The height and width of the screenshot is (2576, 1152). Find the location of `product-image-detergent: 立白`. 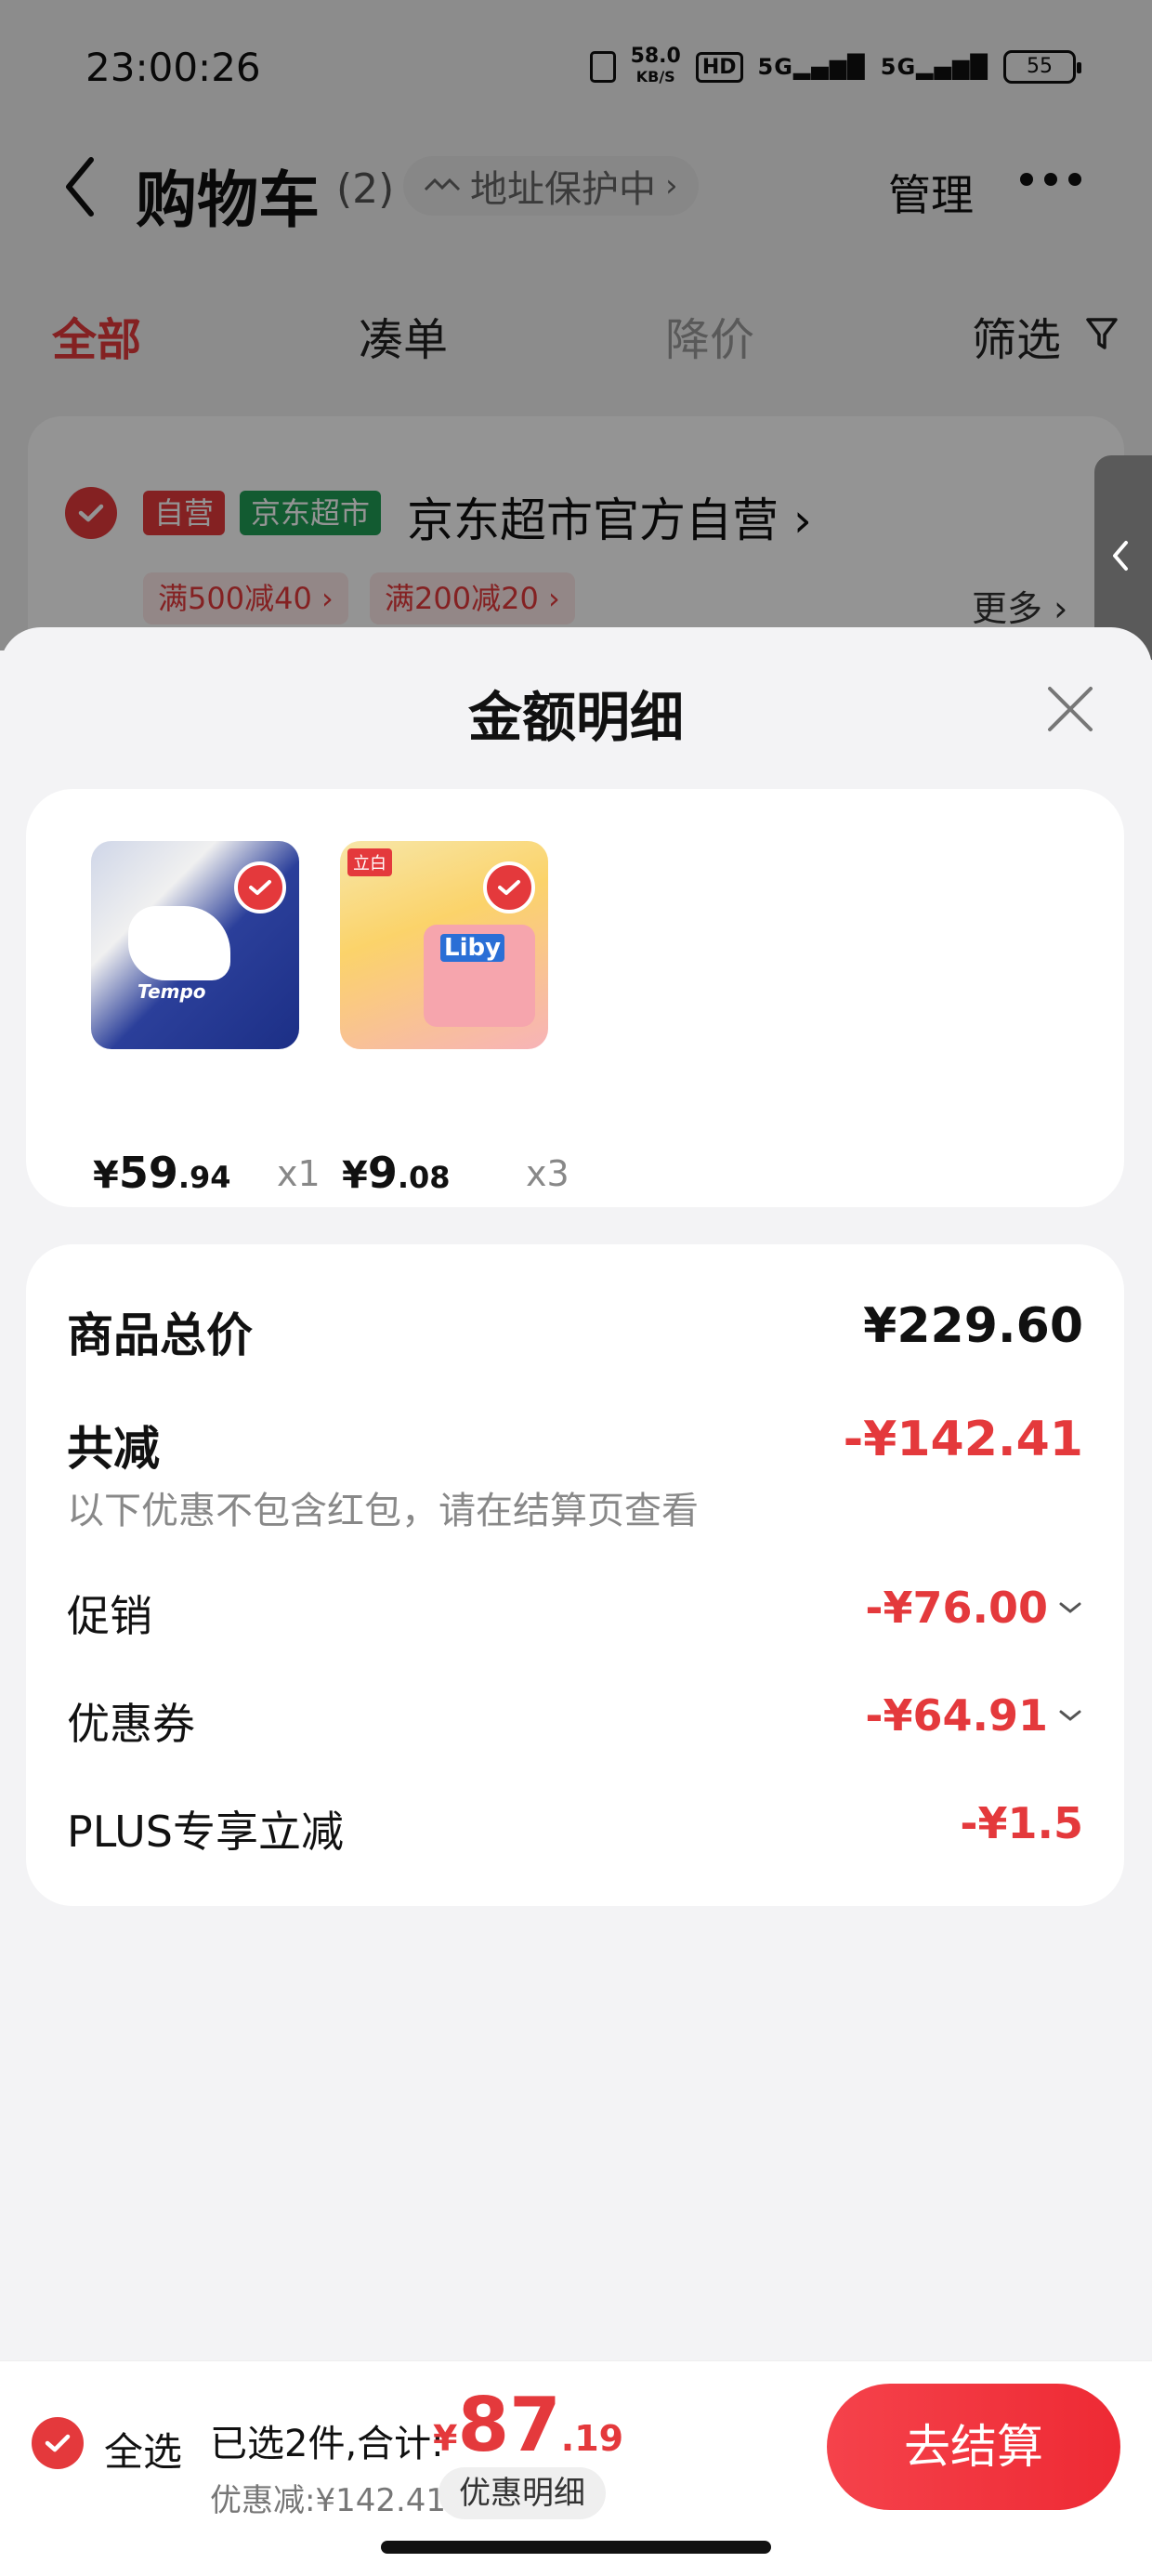

product-image-detergent: 立白 is located at coordinates (444, 945).